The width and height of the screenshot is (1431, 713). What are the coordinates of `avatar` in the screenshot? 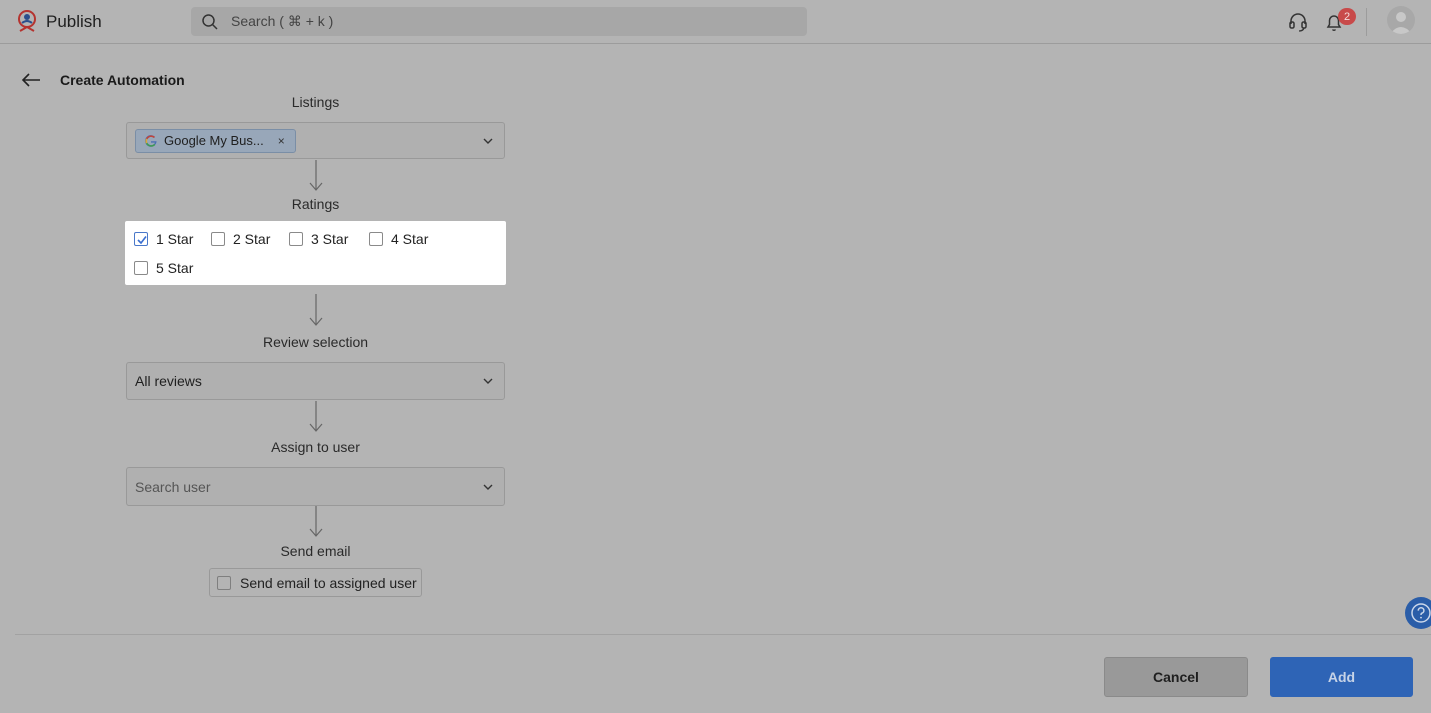 It's located at (1401, 20).